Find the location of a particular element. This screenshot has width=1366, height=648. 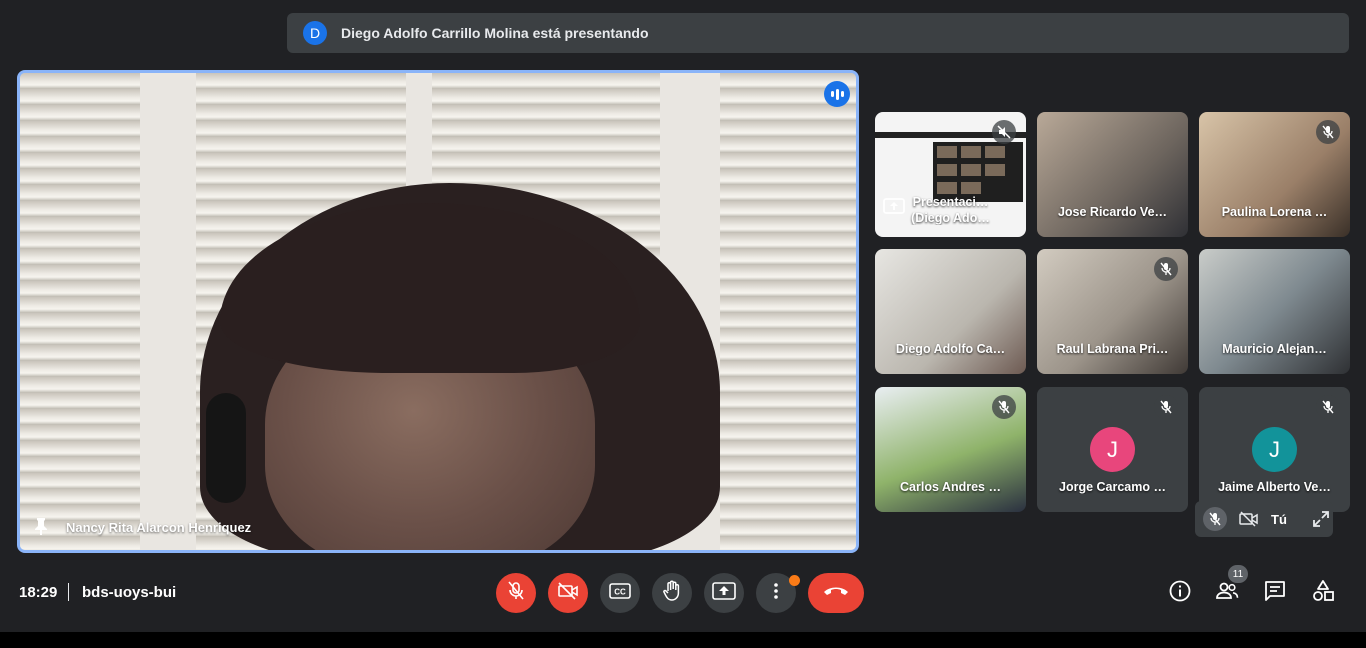

raise-hand-button is located at coordinates (672, 593).